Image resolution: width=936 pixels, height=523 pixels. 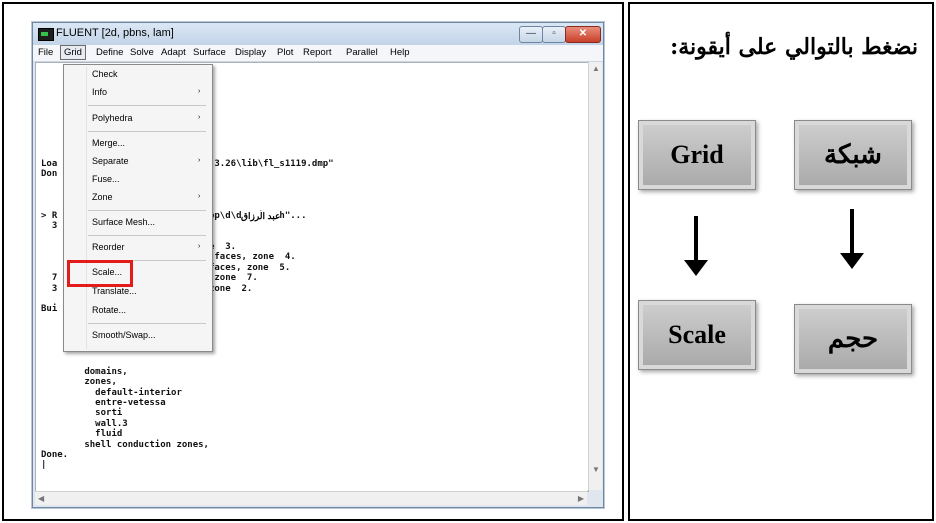 I want to click on menu-define: Define, so click(x=109, y=52).